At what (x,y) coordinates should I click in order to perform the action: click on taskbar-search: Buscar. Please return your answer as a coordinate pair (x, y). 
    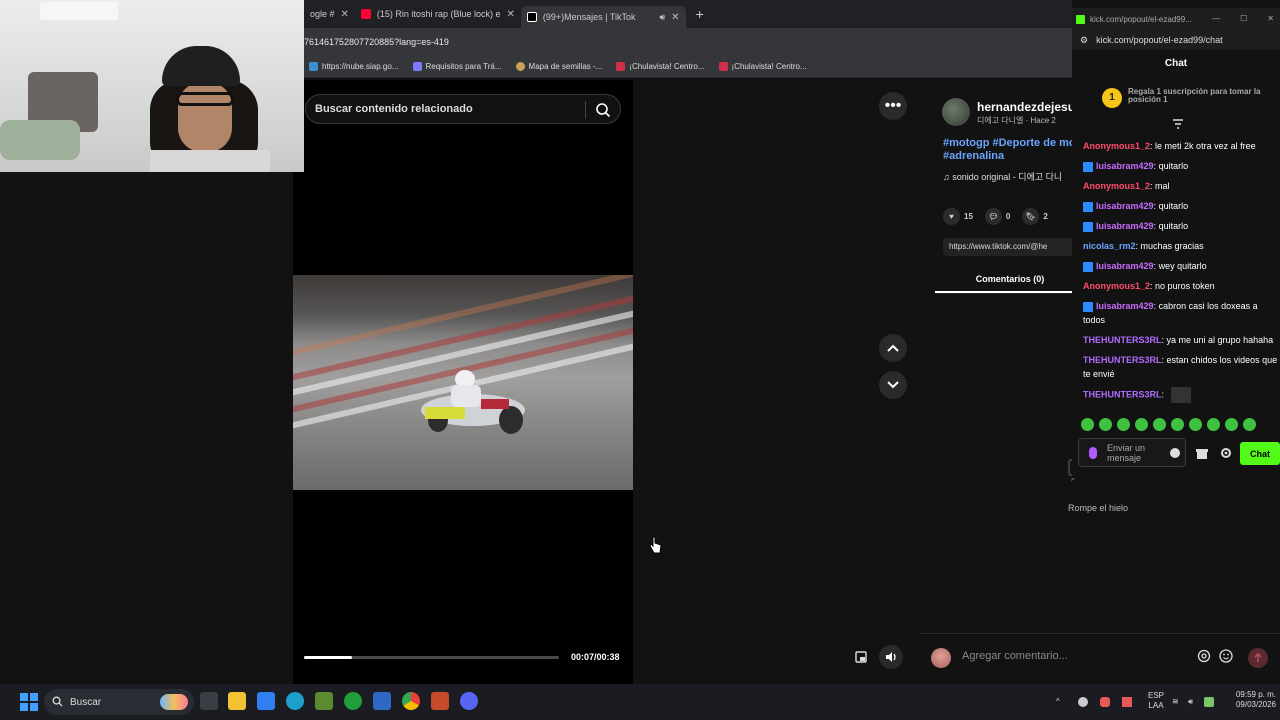
    Looking at the image, I should click on (119, 702).